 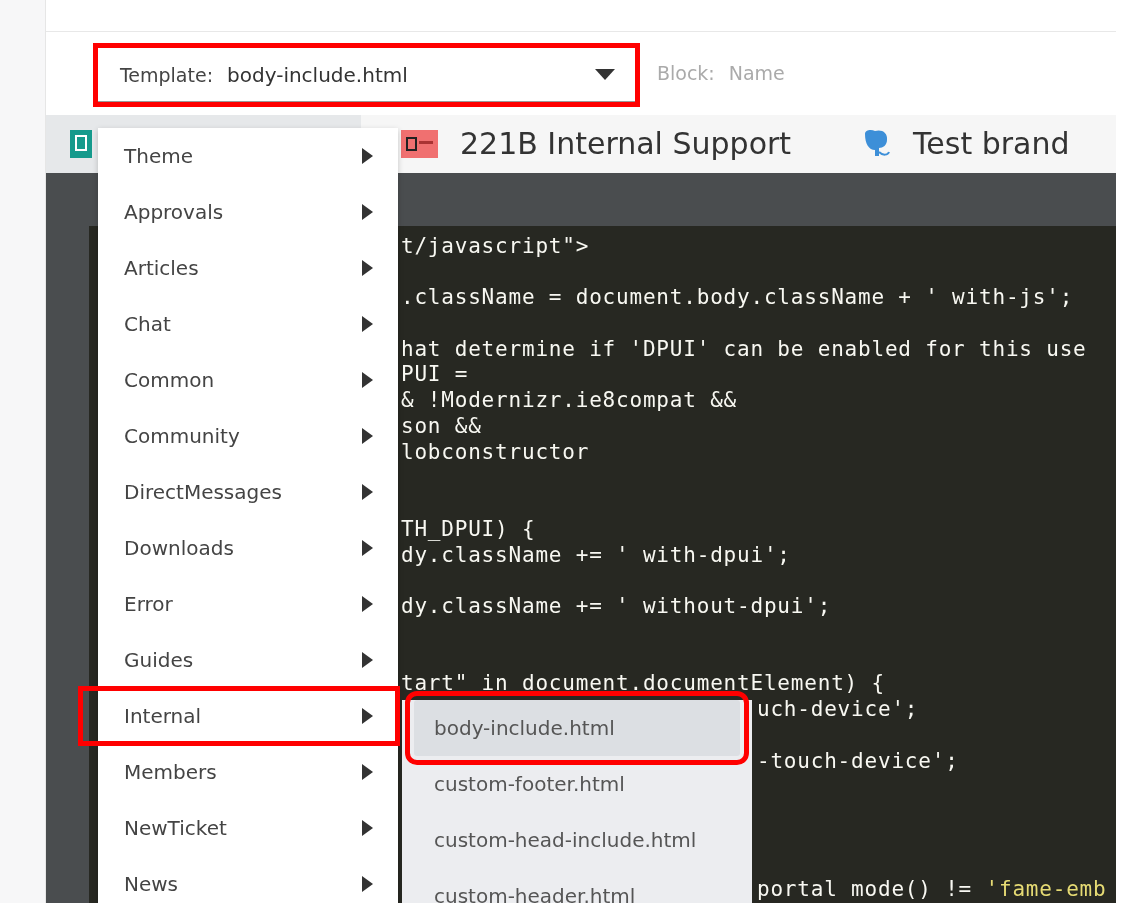 I want to click on menu-item: DirectMessages, so click(x=248, y=492).